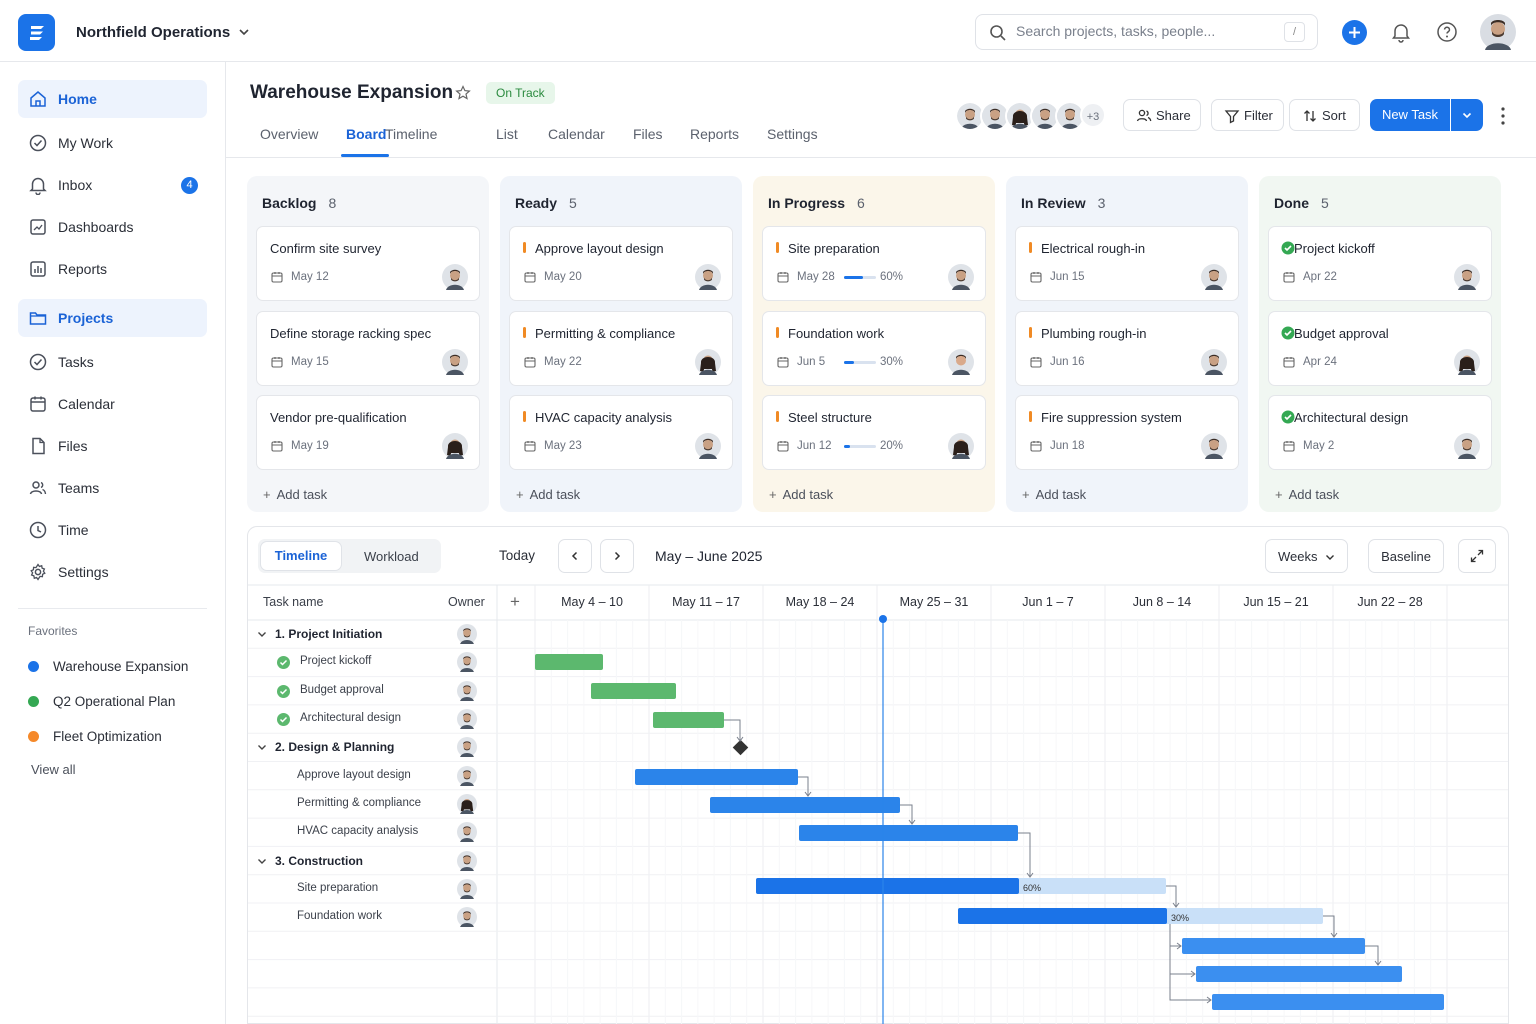  What do you see at coordinates (1276, 602) in the screenshot?
I see `week-header: Jun 15 – 21` at bounding box center [1276, 602].